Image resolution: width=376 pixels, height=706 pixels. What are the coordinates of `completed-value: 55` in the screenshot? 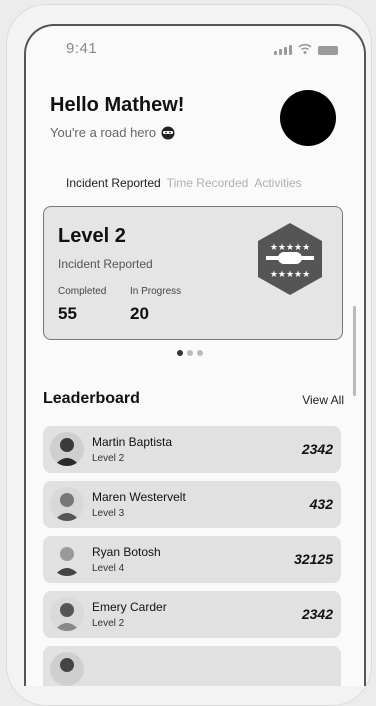 It's located at (67, 313).